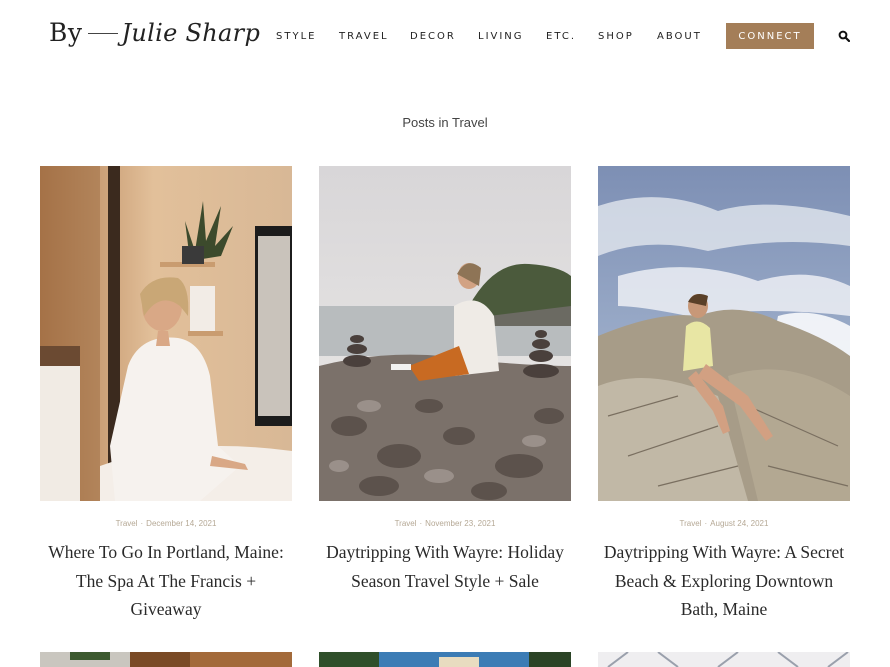  What do you see at coordinates (460, 523) in the screenshot?
I see `post-date: November 23, 2021` at bounding box center [460, 523].